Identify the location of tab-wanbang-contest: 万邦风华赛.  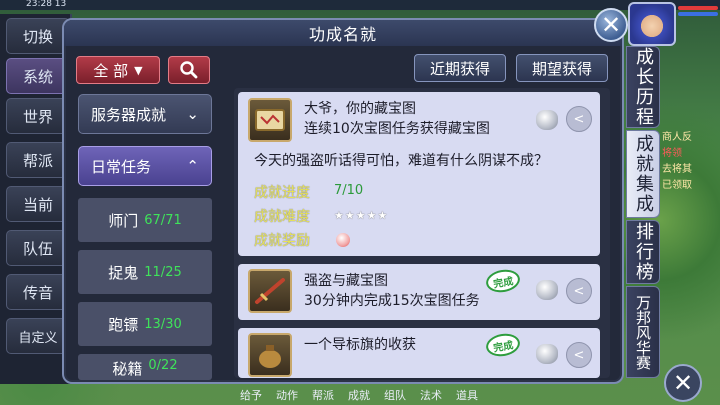
(643, 332).